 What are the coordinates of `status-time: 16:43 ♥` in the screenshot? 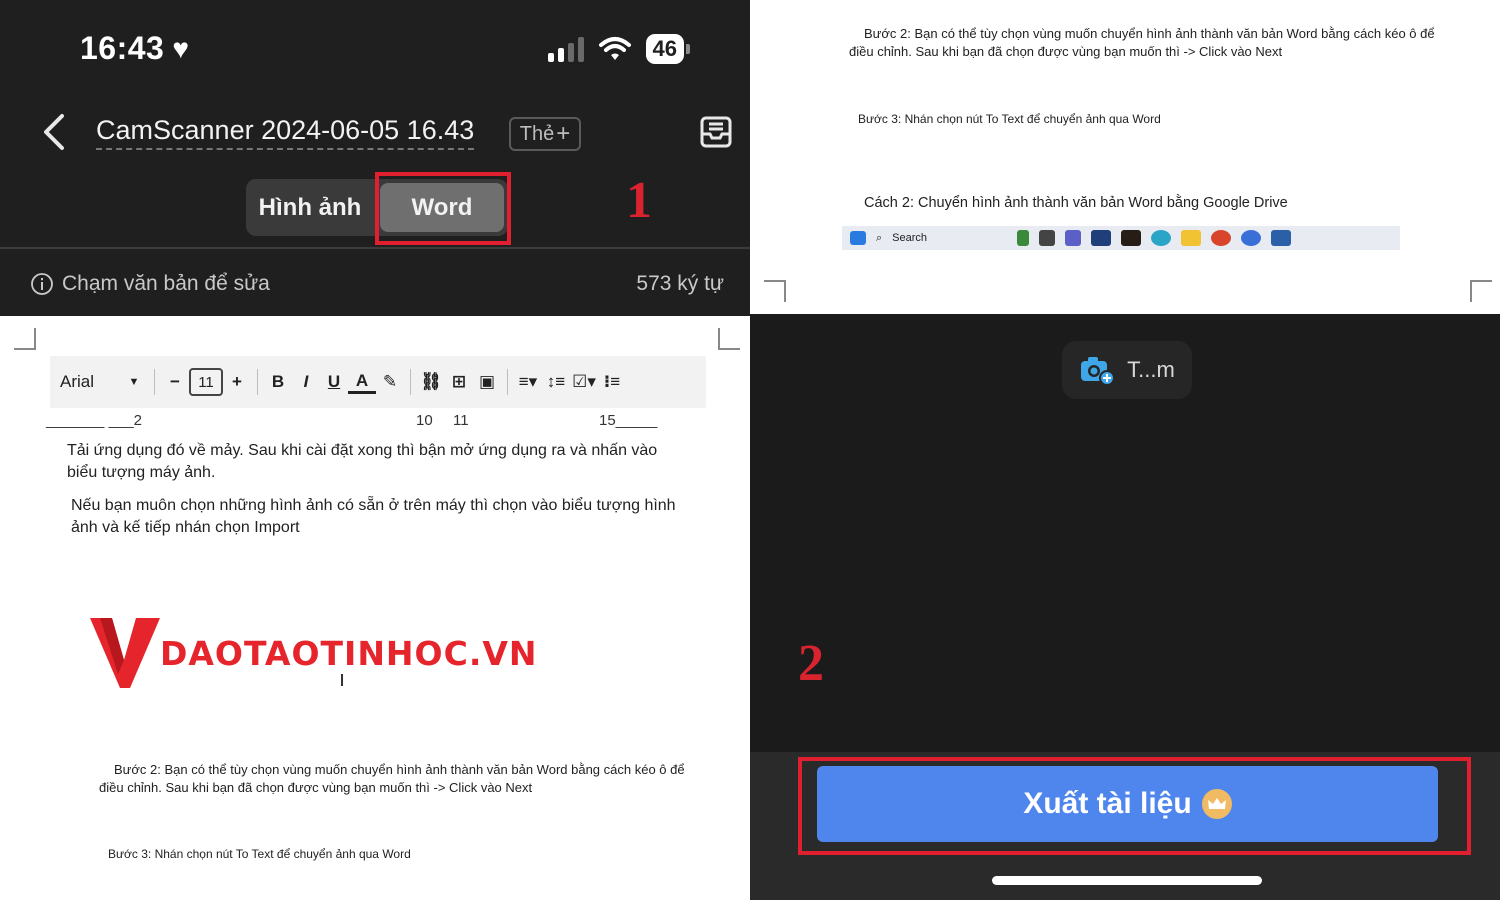 It's located at (134, 48).